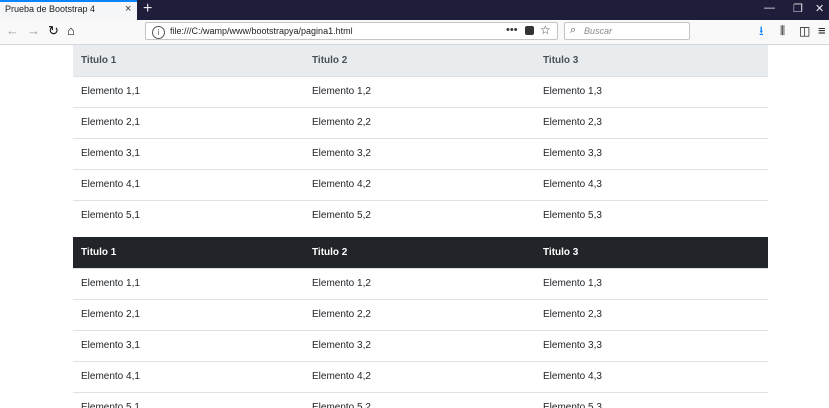 The height and width of the screenshot is (408, 829). I want to click on pocket-icon, so click(529, 30).